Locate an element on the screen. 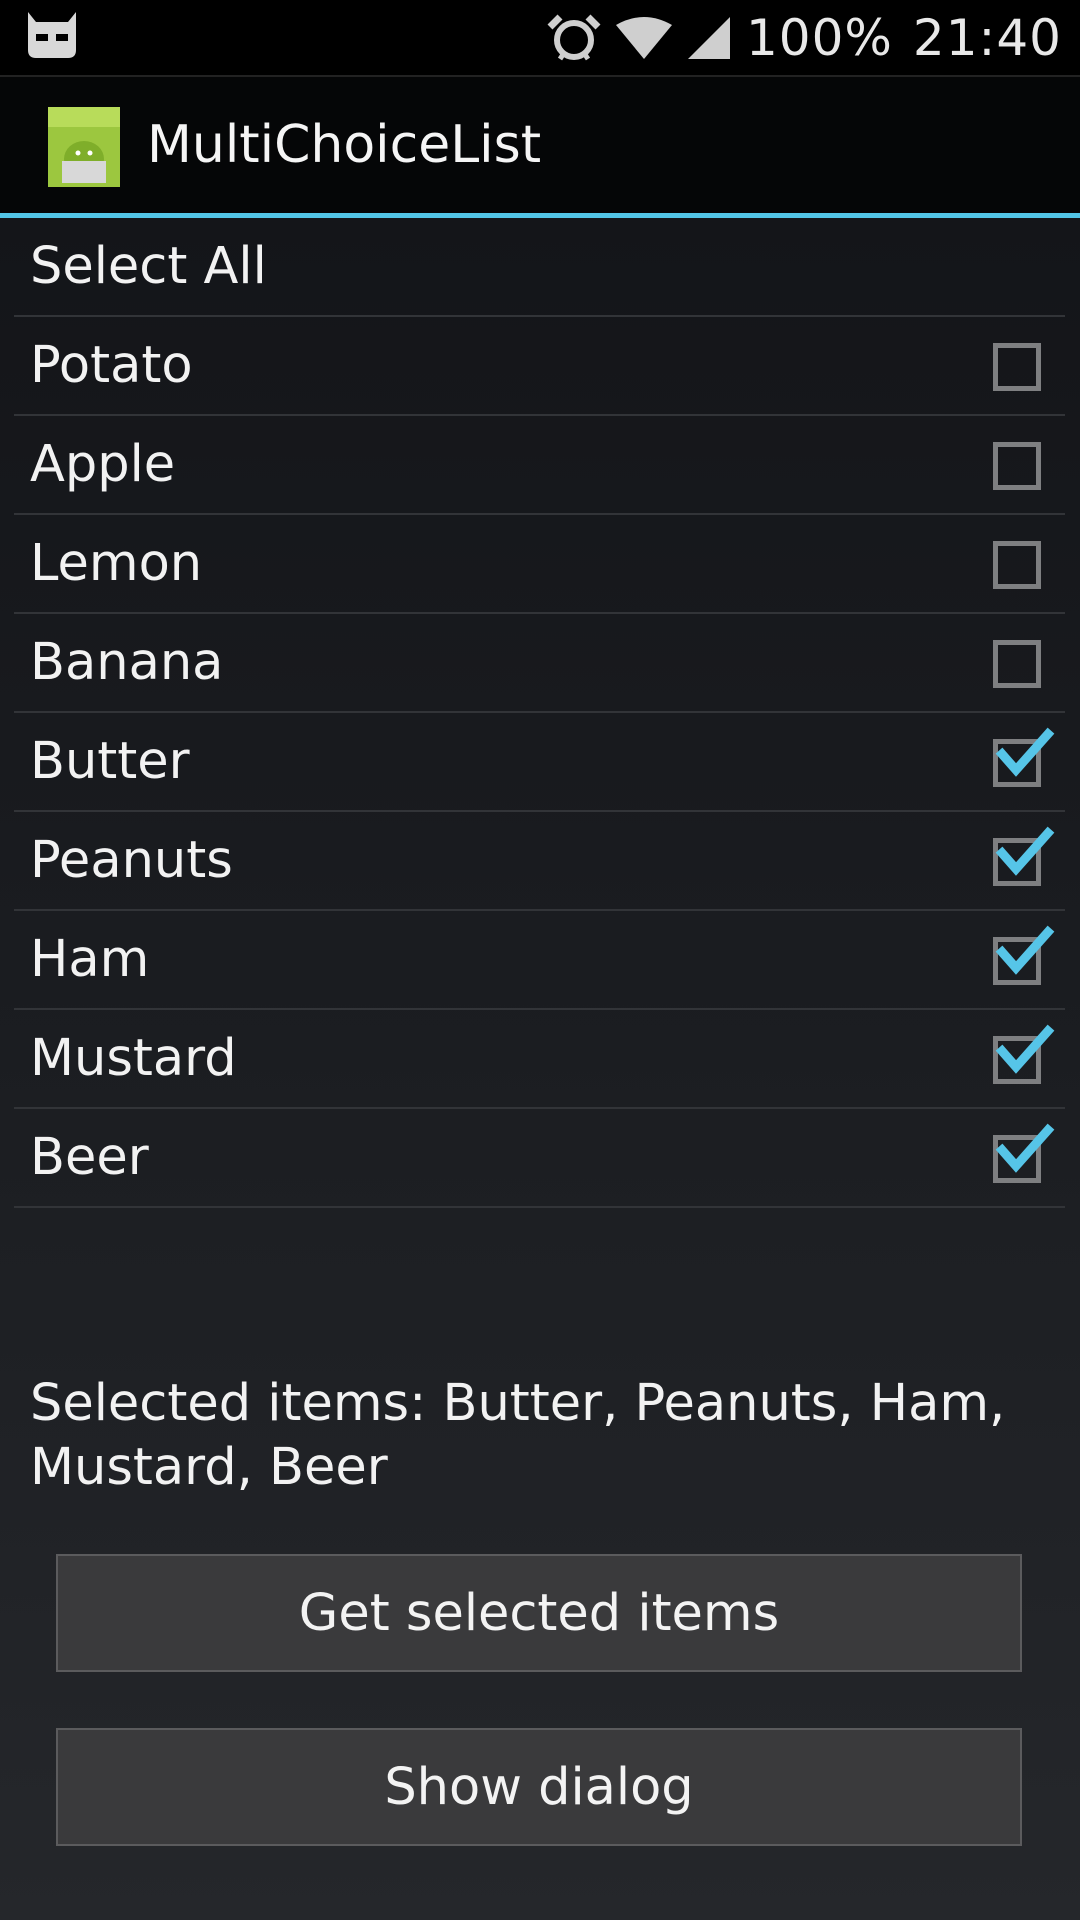 The width and height of the screenshot is (1080, 1920). list-item: Potato is located at coordinates (539, 366).